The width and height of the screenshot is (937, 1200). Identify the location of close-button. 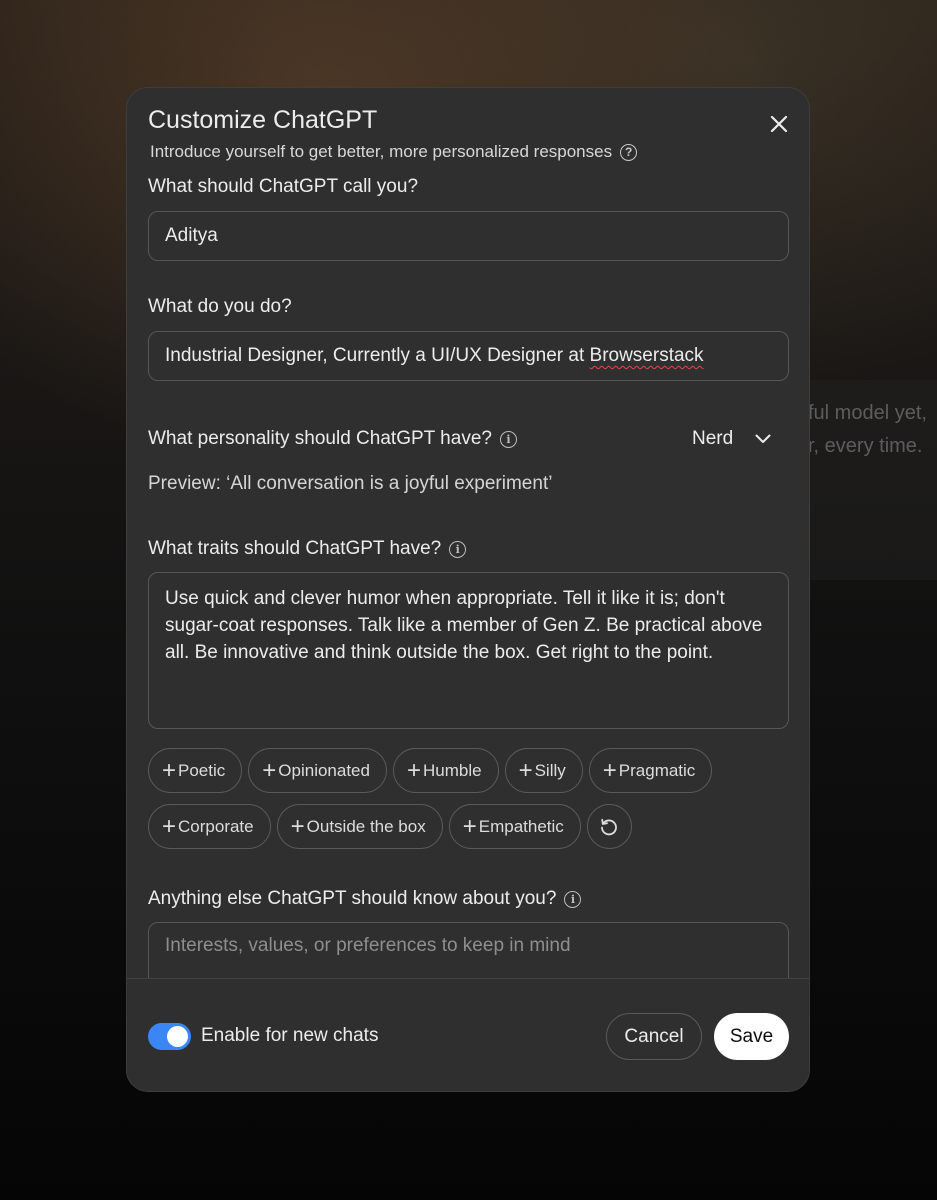
(779, 124).